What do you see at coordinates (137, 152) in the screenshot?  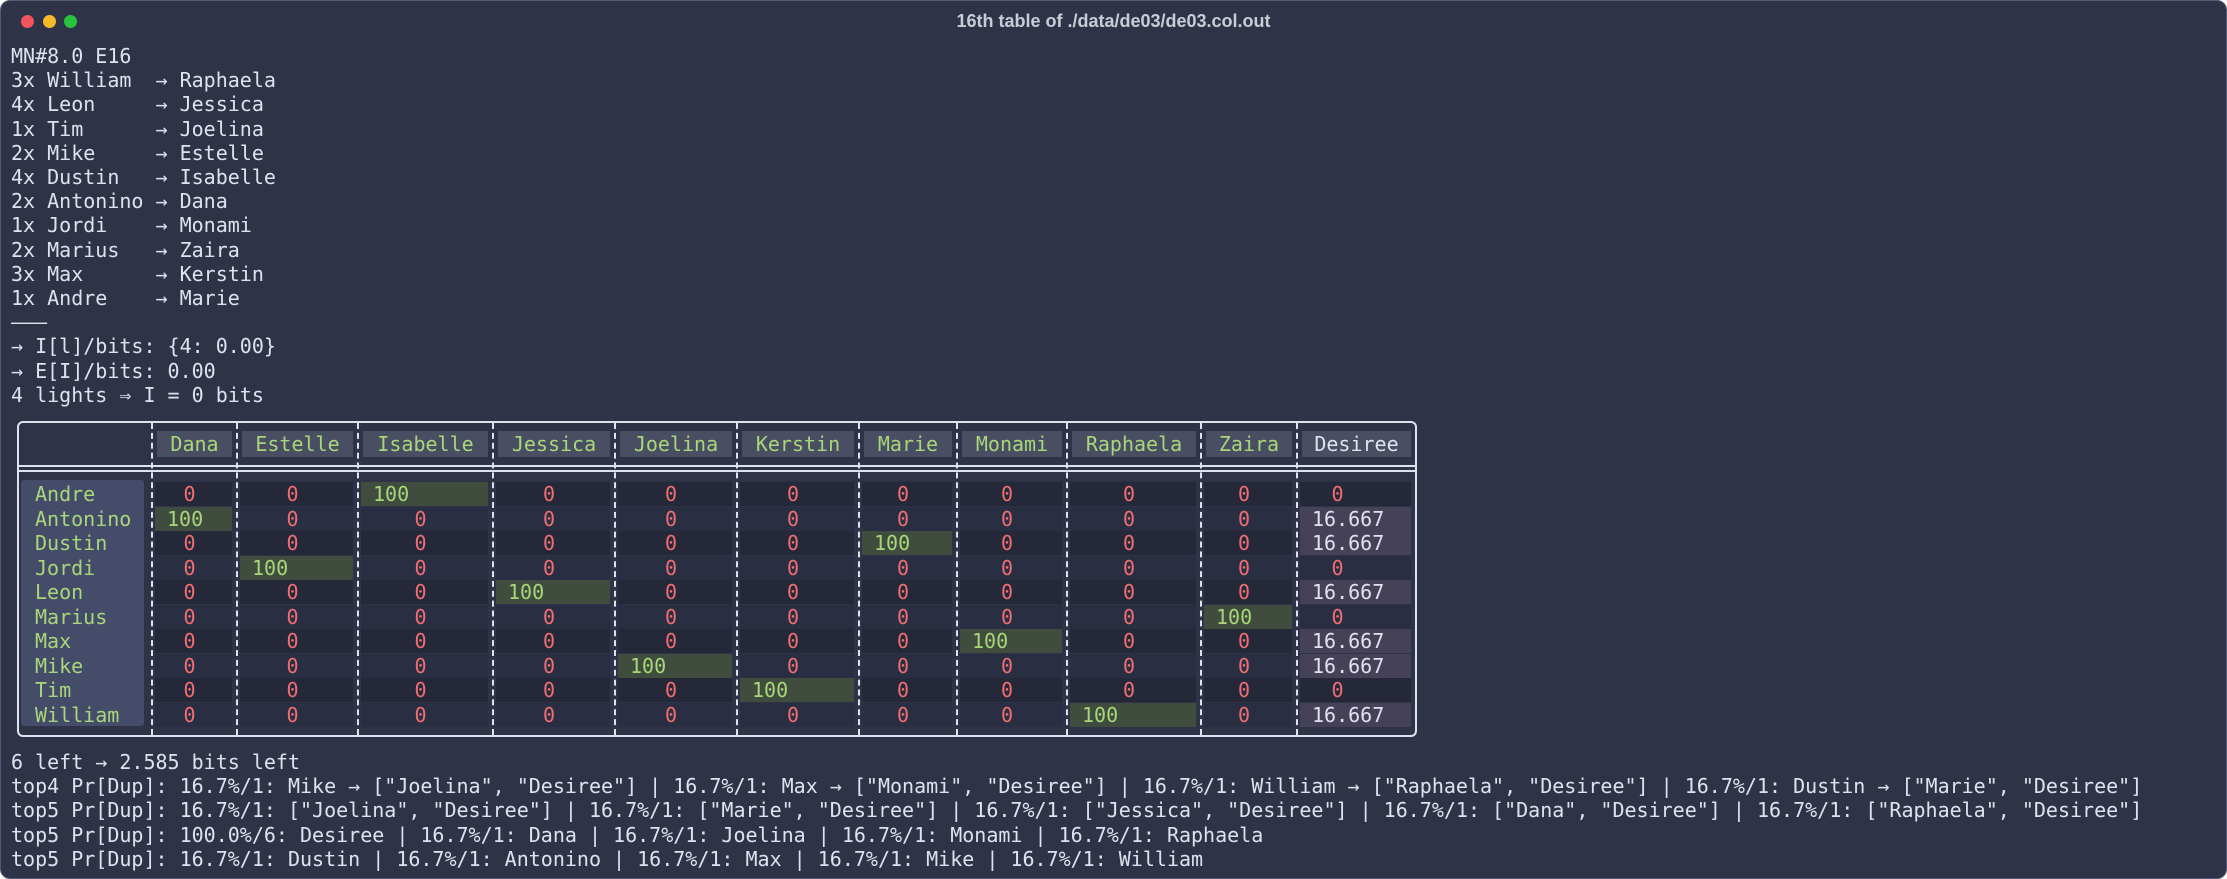 I see `header-line: 2x Mike → Estelle` at bounding box center [137, 152].